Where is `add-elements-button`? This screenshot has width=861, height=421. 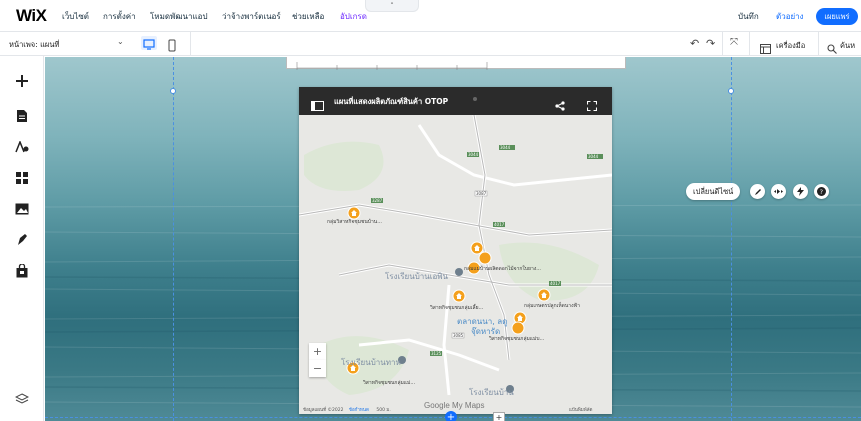
add-elements-button is located at coordinates (22, 81).